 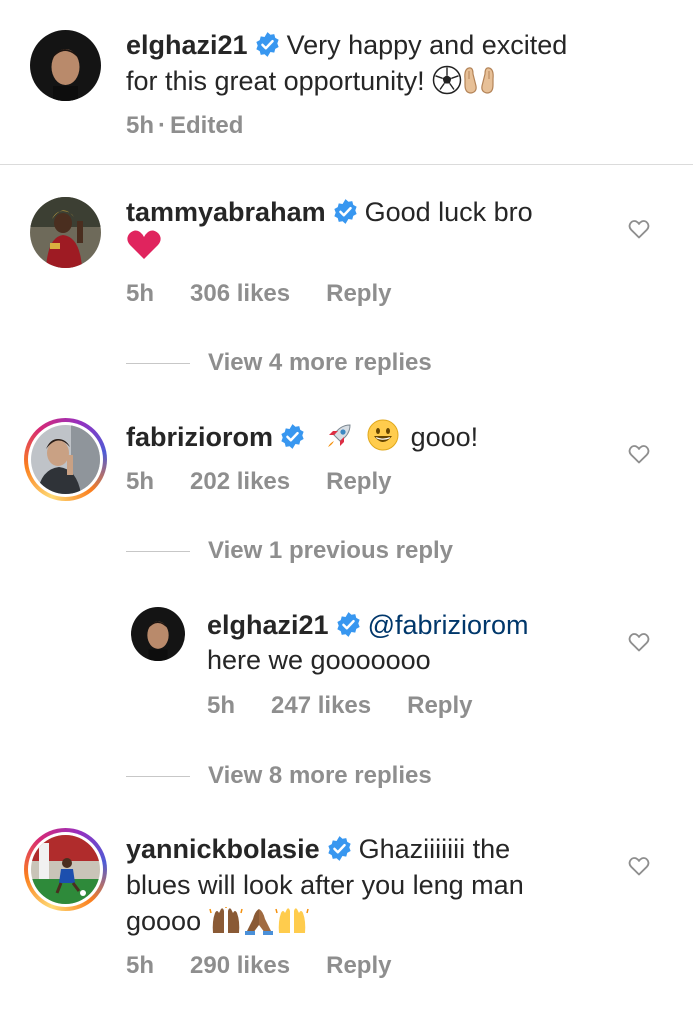 I want to click on comment-3-line3: goooo, so click(x=217, y=921).